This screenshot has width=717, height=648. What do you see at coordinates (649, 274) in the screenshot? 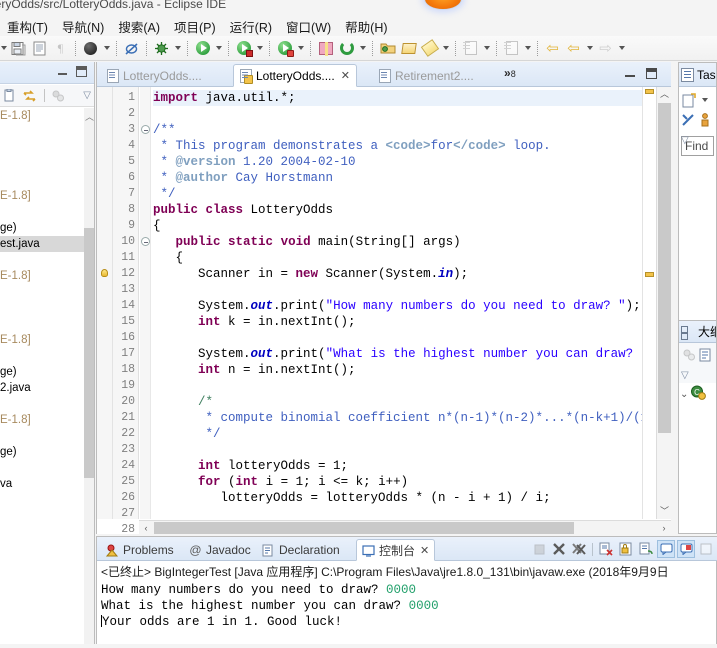
I see `warning-marker` at bounding box center [649, 274].